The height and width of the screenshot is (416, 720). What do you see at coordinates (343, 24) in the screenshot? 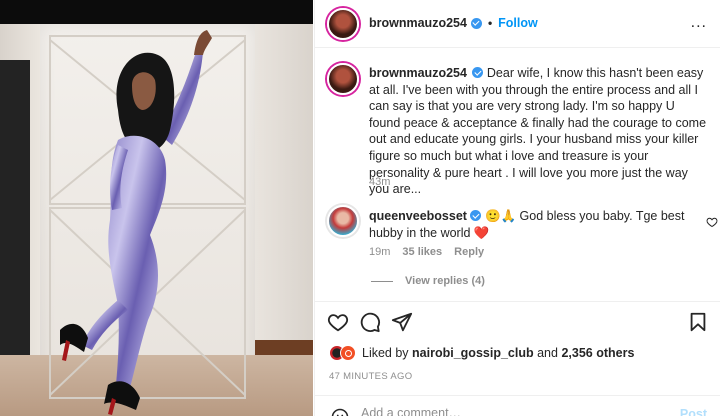
I see `author-avatar` at bounding box center [343, 24].